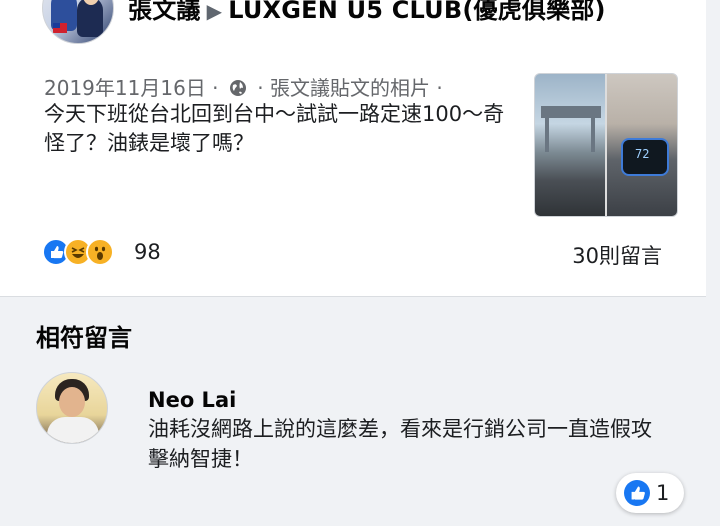 This screenshot has width=720, height=526. What do you see at coordinates (606, 145) in the screenshot?
I see `post-photo-thumbnail: 72` at bounding box center [606, 145].